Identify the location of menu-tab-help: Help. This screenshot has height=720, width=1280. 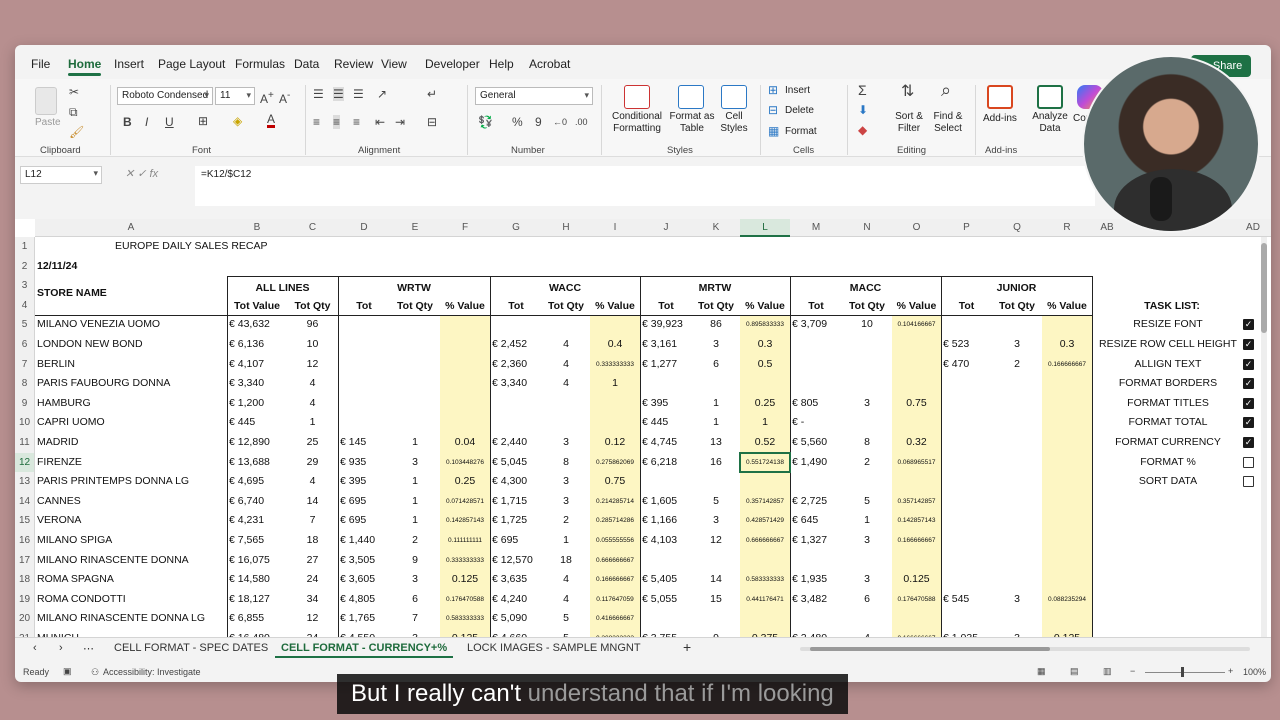
(501, 64).